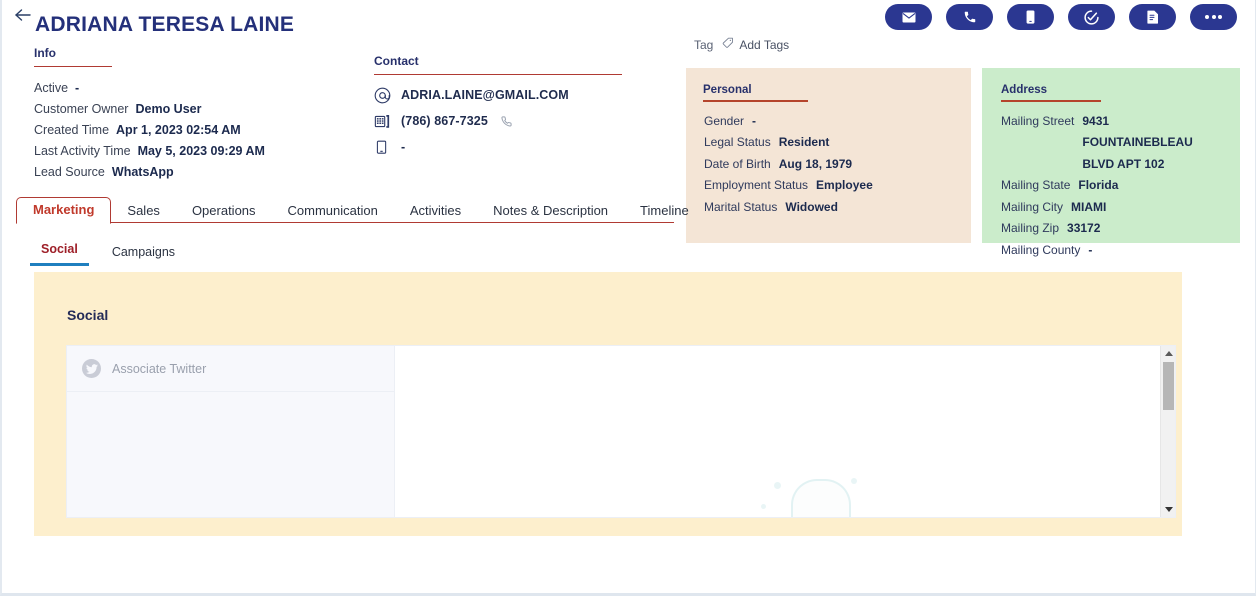 The image size is (1256, 596). I want to click on personal-row-label: Marital Status, so click(741, 206).